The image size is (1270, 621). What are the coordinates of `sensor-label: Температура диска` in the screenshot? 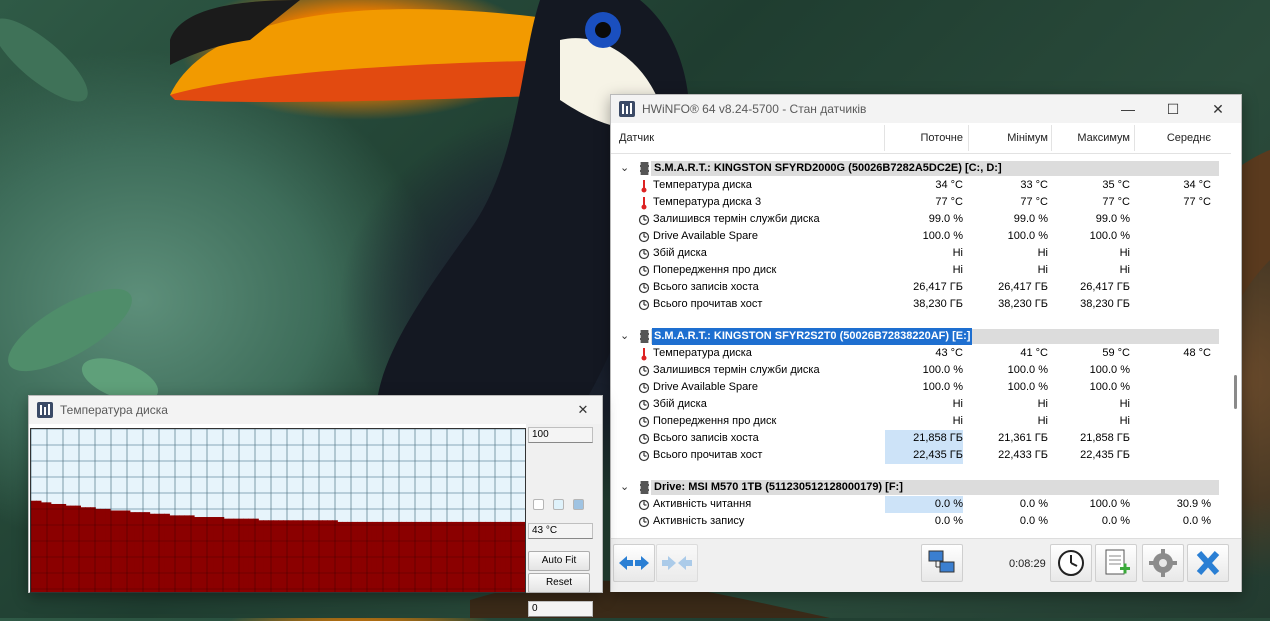 It's located at (702, 353).